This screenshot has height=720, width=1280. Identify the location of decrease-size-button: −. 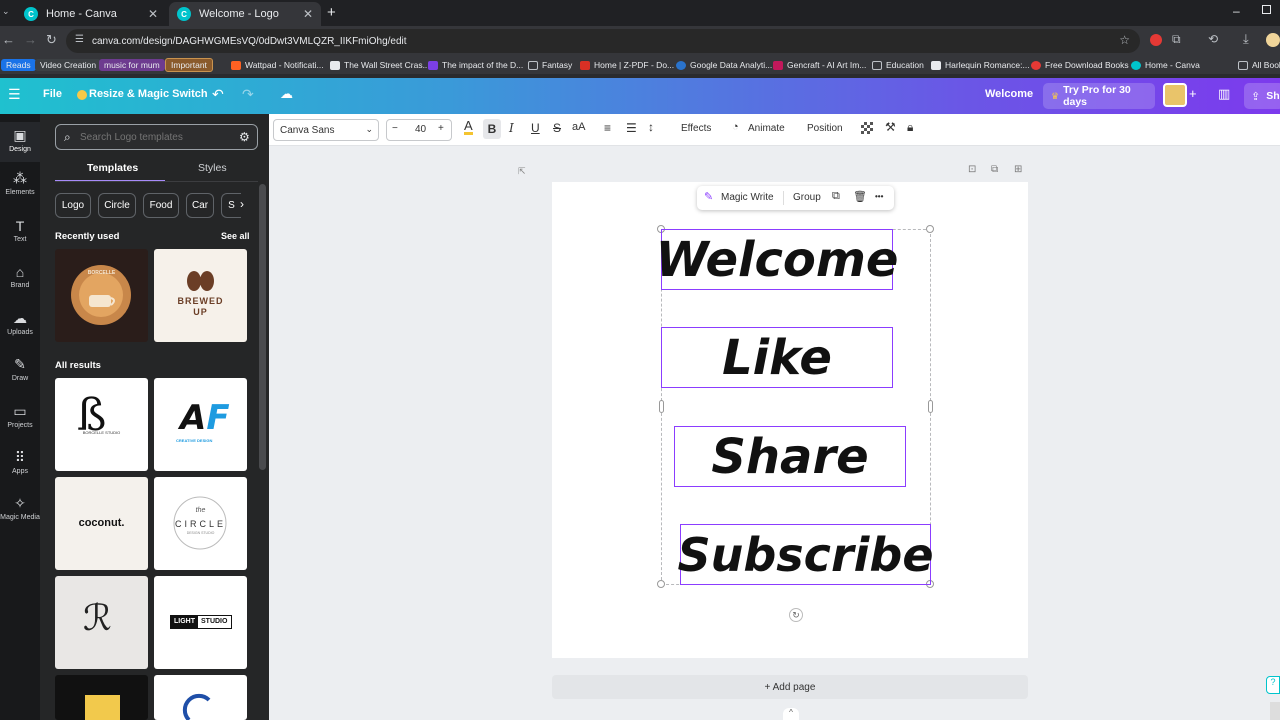
(395, 128).